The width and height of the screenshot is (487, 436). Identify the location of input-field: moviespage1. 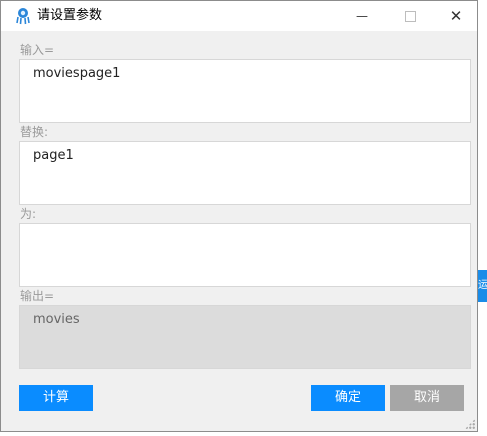
(245, 91).